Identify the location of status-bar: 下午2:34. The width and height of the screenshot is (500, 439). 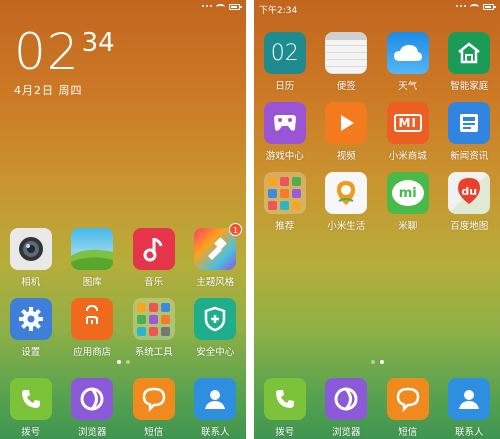
(377, 8).